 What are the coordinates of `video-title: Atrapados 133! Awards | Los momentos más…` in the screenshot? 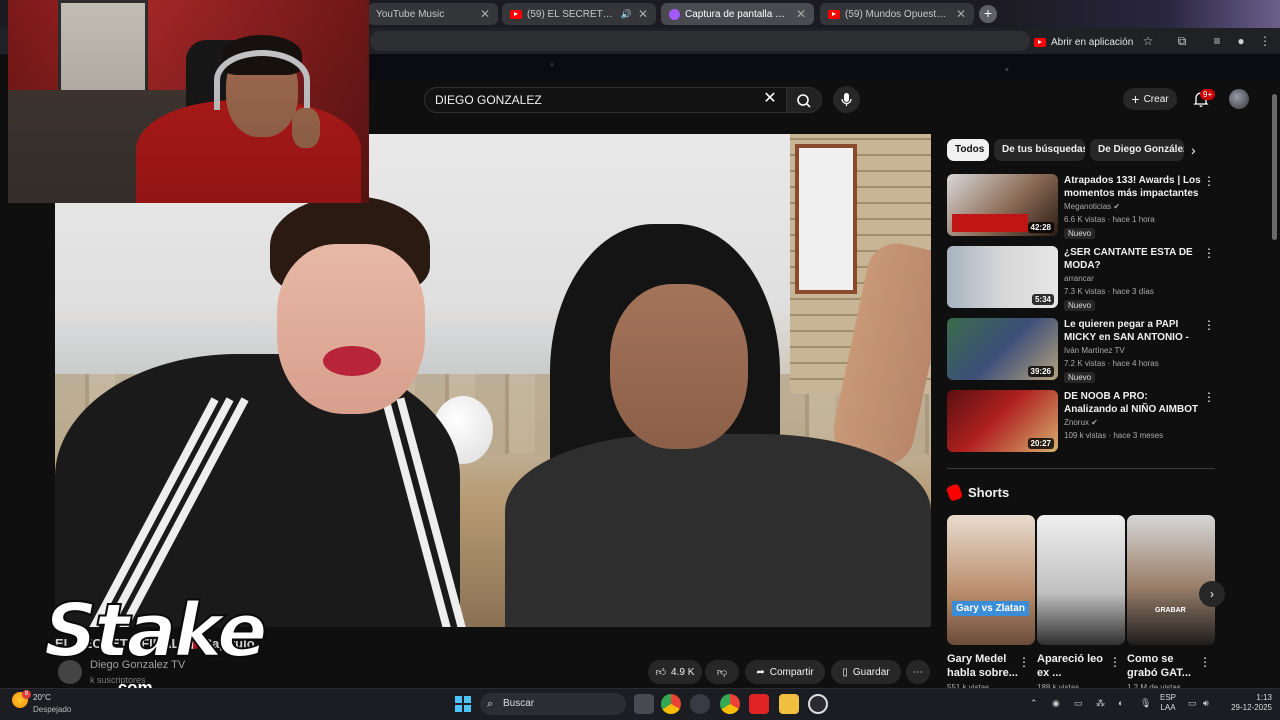 It's located at (1133, 187).